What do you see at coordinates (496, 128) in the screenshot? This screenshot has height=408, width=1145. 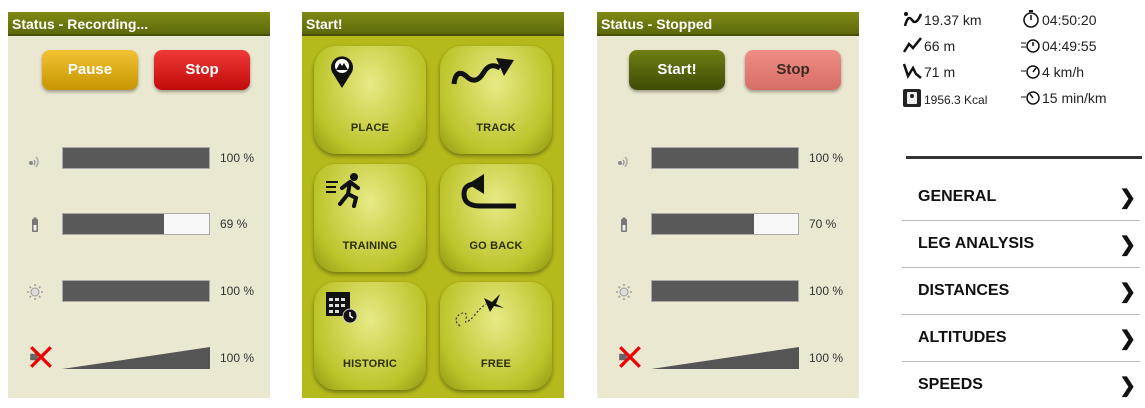 I see `track-label: TRACK` at bounding box center [496, 128].